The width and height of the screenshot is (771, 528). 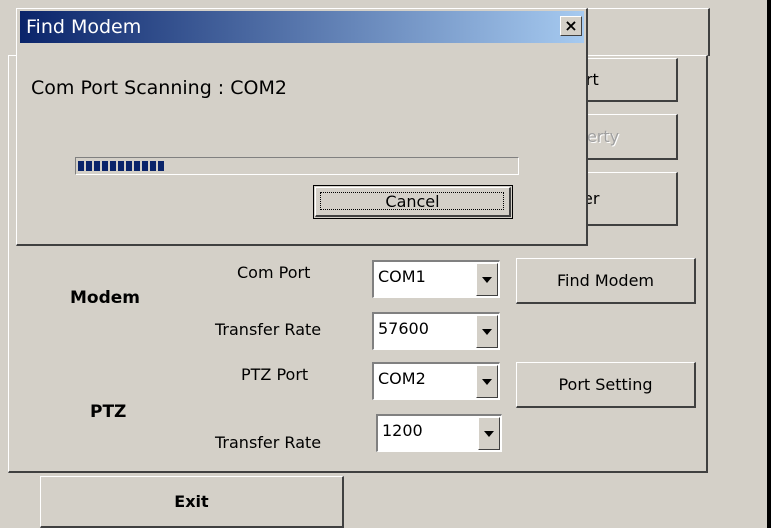 I want to click on modem-group-label: Modem, so click(x=105, y=298).